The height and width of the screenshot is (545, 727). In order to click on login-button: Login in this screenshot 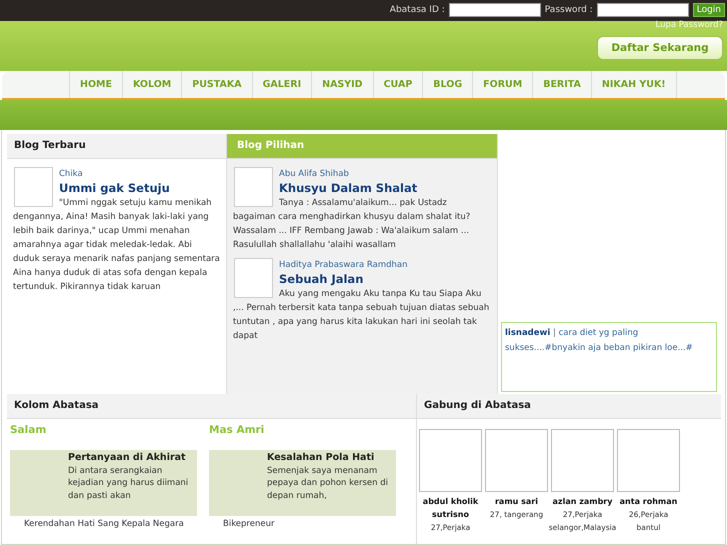, I will do `click(708, 10)`.